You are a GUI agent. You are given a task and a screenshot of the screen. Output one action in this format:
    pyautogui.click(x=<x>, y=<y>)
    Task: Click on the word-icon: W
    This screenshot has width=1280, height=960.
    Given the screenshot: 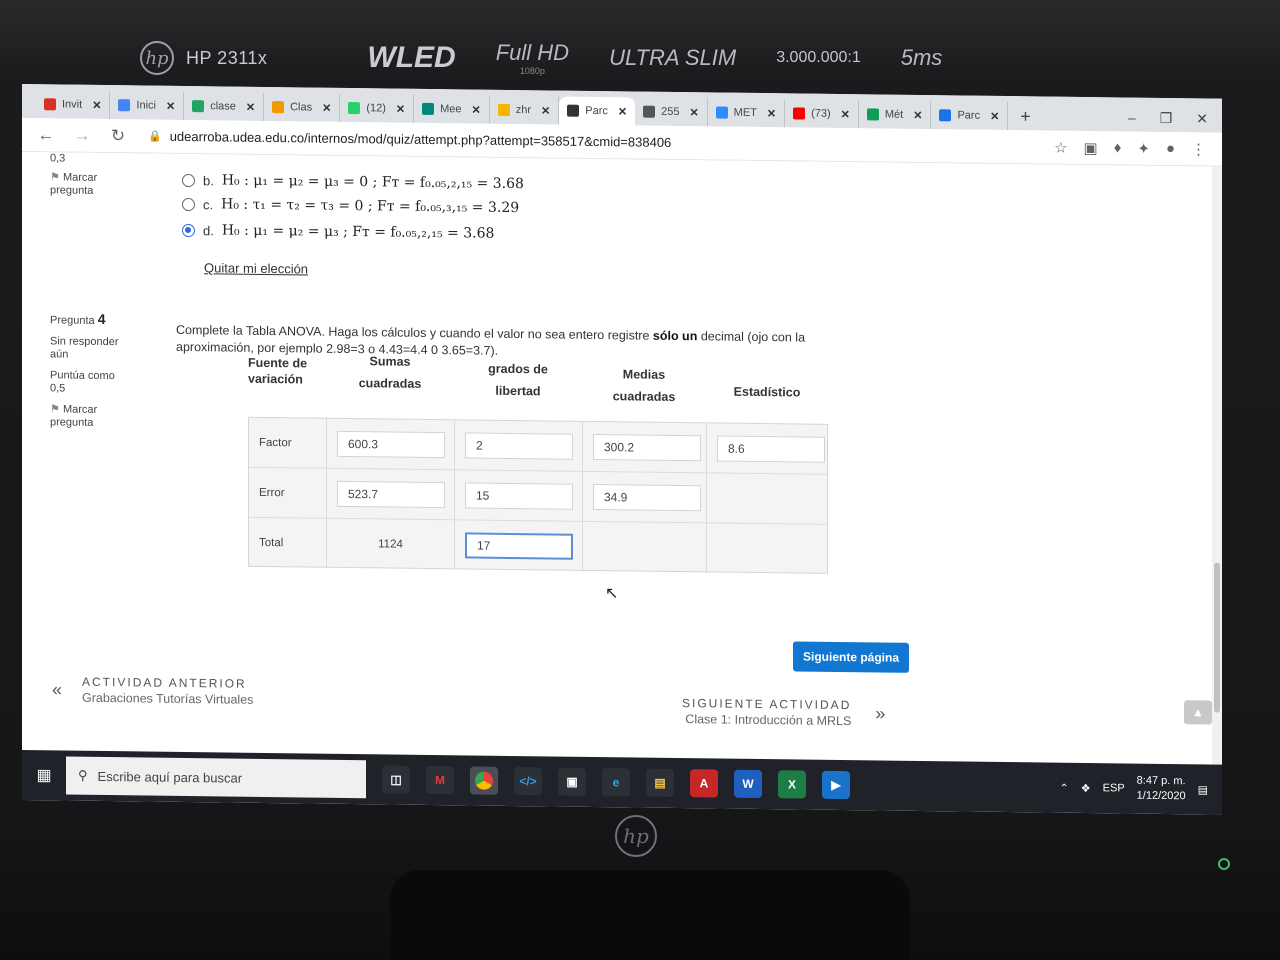 What is the action you would take?
    pyautogui.click(x=748, y=784)
    